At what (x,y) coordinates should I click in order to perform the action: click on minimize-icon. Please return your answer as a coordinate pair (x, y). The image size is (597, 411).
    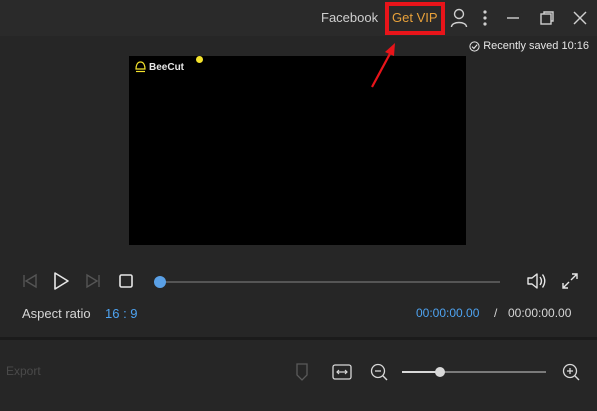
    Looking at the image, I should click on (513, 18).